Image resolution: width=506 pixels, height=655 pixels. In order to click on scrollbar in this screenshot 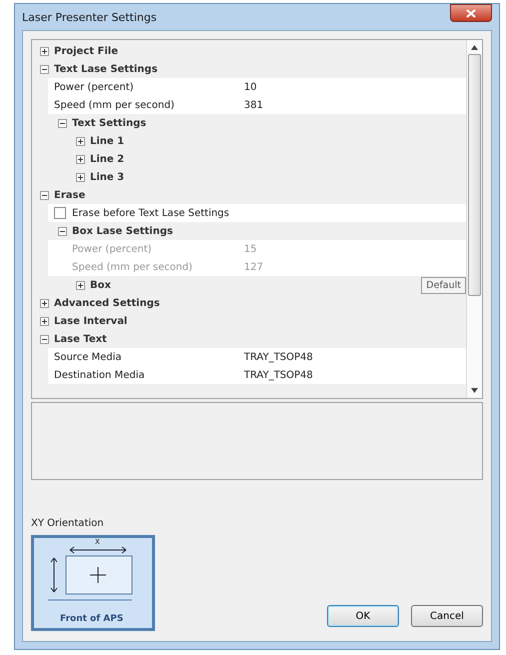, I will do `click(474, 219)`.